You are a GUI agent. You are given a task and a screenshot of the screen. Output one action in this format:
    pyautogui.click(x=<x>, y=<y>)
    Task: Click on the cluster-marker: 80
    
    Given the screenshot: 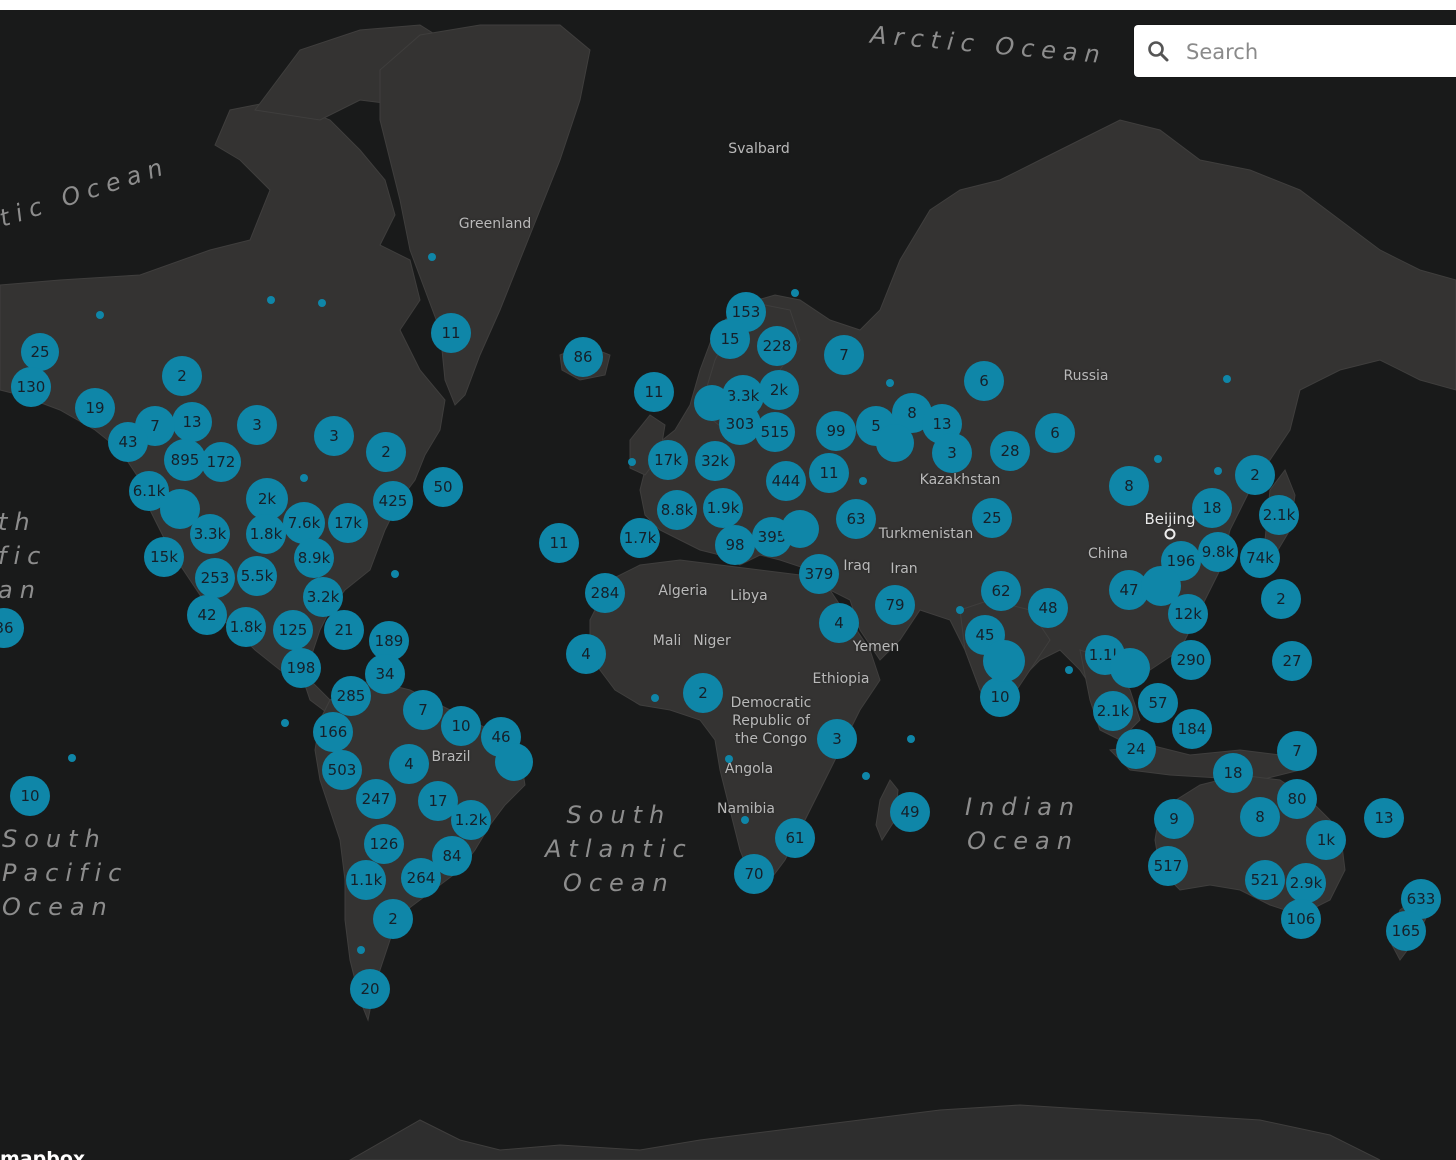 What is the action you would take?
    pyautogui.click(x=1297, y=799)
    